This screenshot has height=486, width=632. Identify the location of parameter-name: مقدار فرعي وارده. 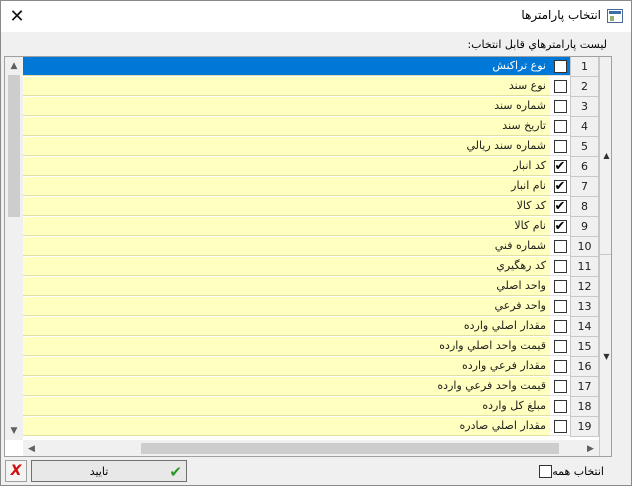
(286, 366).